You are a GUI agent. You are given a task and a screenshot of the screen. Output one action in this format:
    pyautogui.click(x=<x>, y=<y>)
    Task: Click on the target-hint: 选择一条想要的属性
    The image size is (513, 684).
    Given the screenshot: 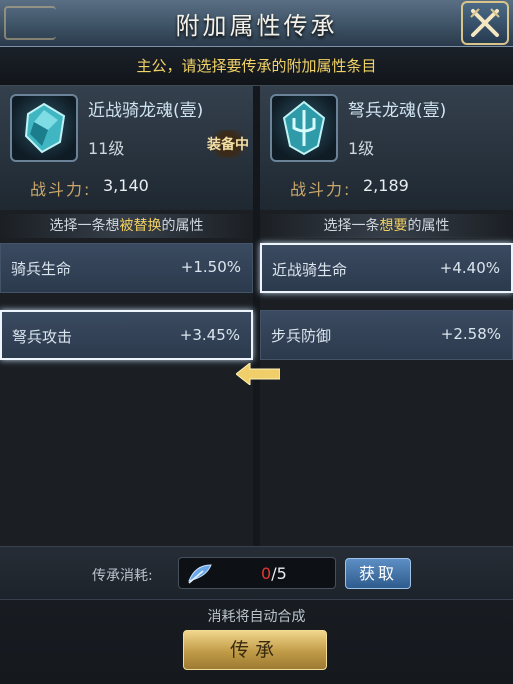 What is the action you would take?
    pyautogui.click(x=386, y=226)
    